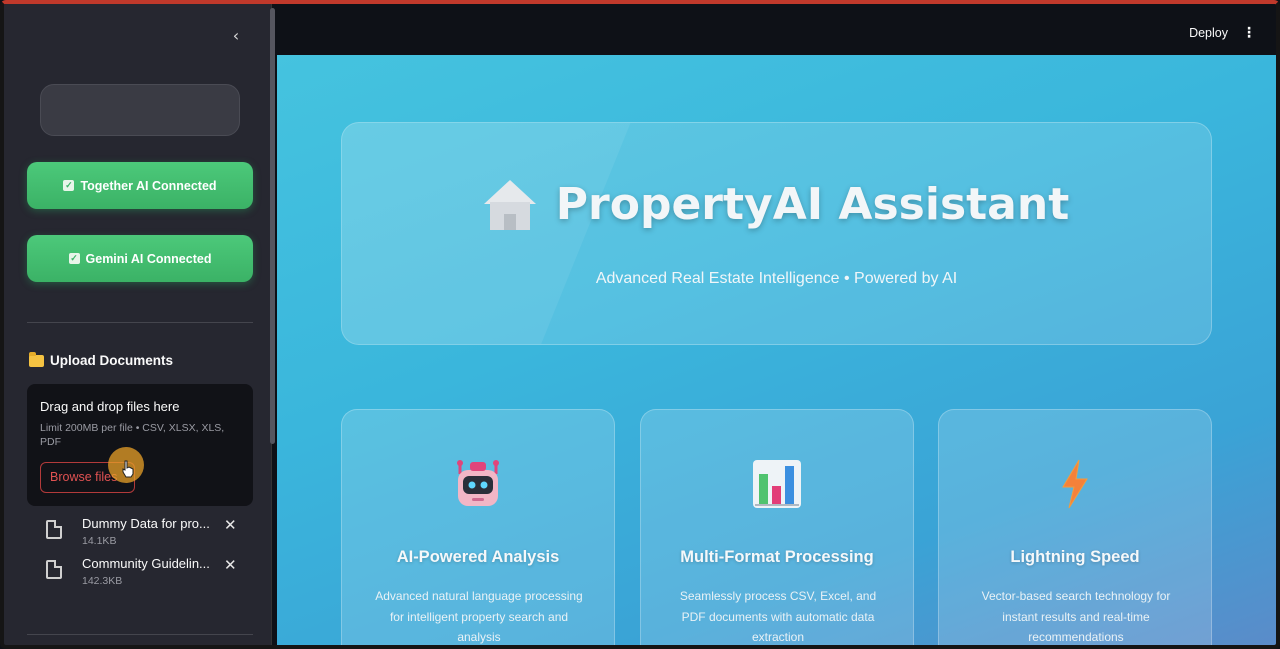 The image size is (1280, 649). Describe the element at coordinates (777, 557) in the screenshot. I see `feature-title: Multi-Format Processing` at that location.